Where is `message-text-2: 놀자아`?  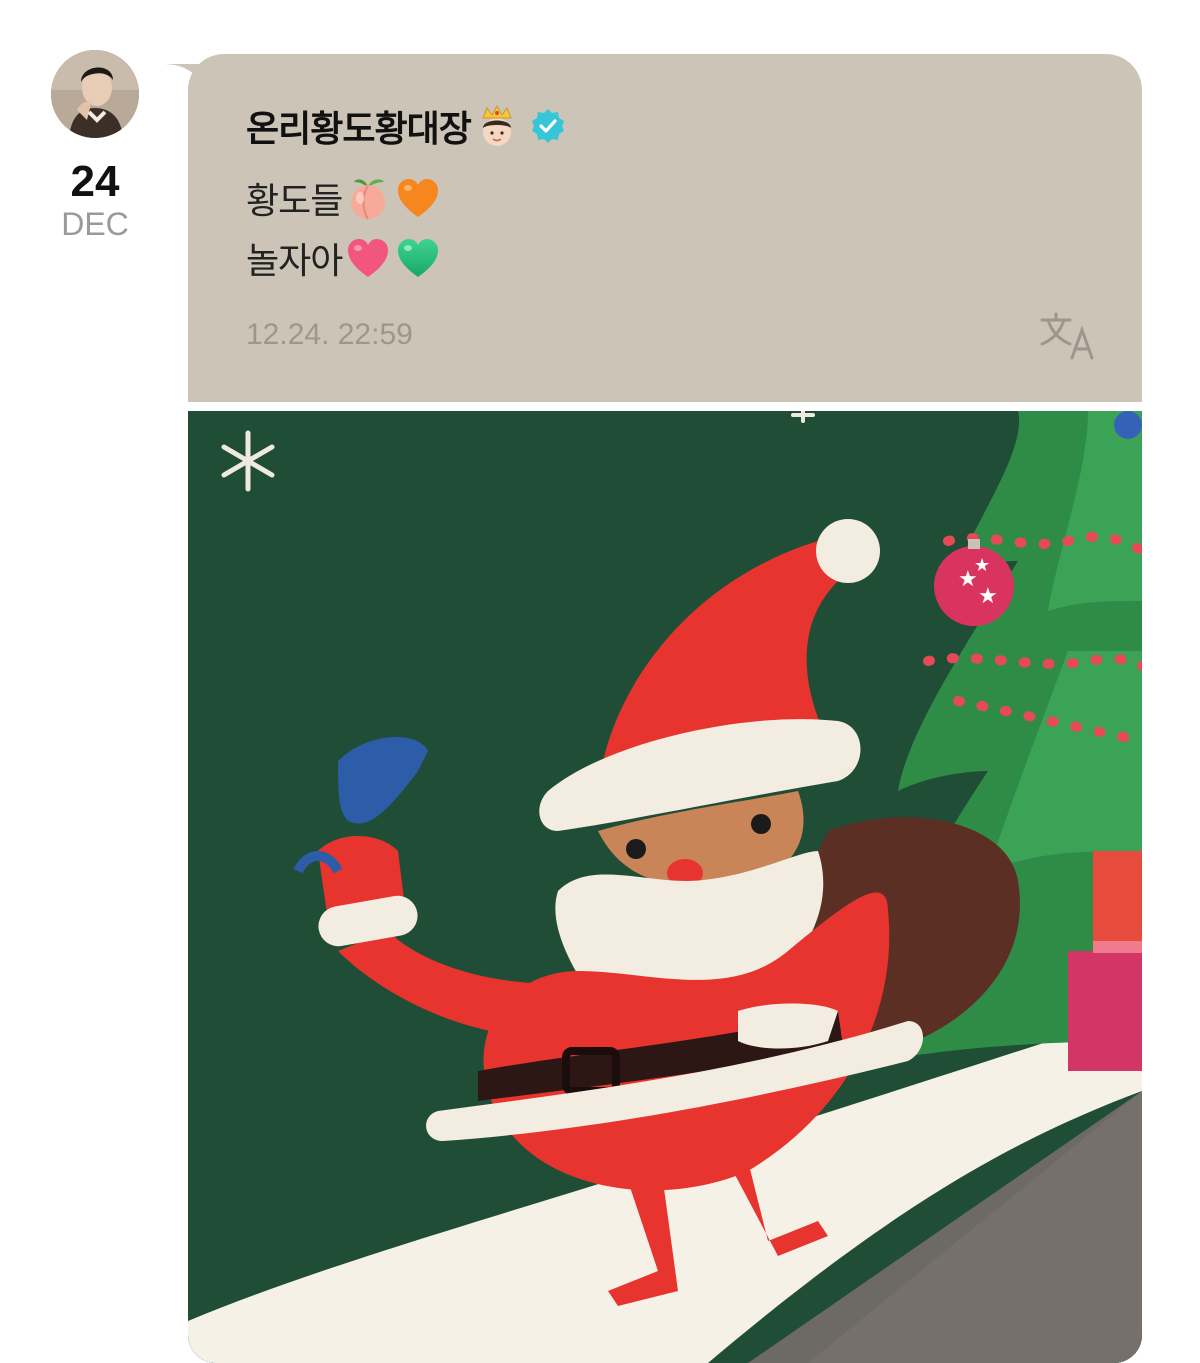 message-text-2: 놀자아 is located at coordinates (294, 261).